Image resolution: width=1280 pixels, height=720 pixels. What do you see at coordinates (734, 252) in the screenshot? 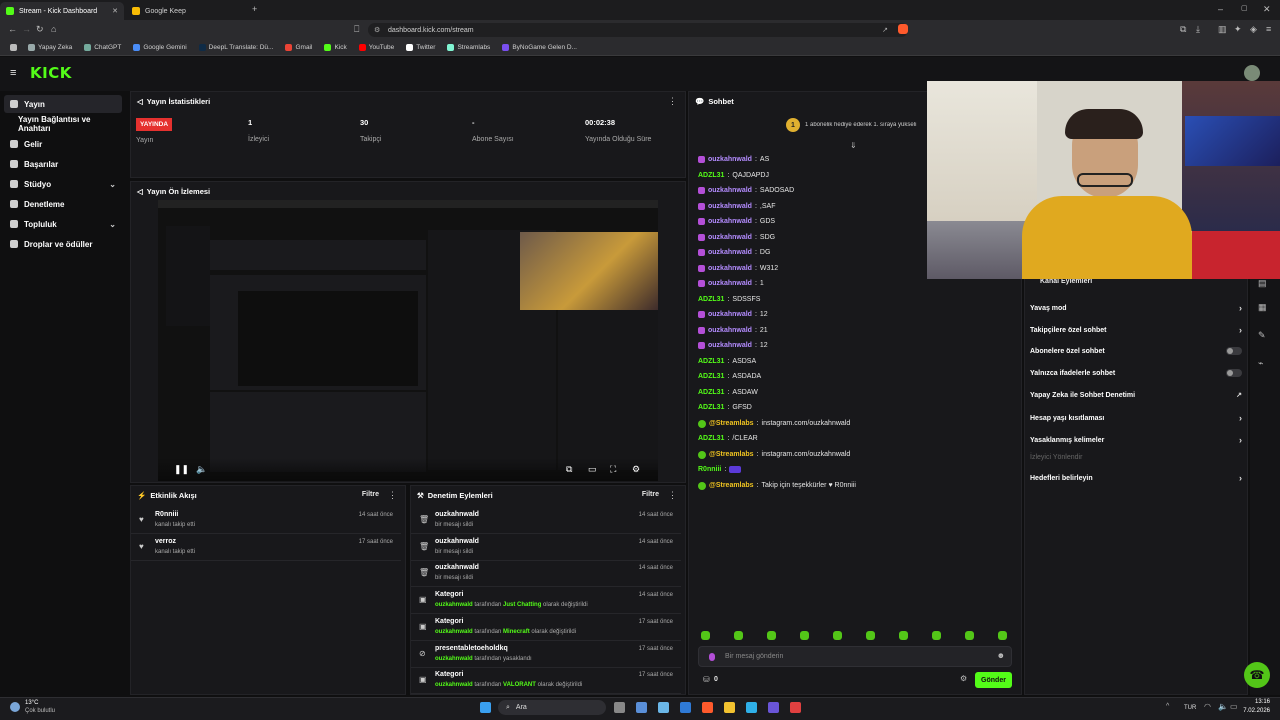
I see `chat-message: ouzkahnwald: DG` at bounding box center [734, 252].